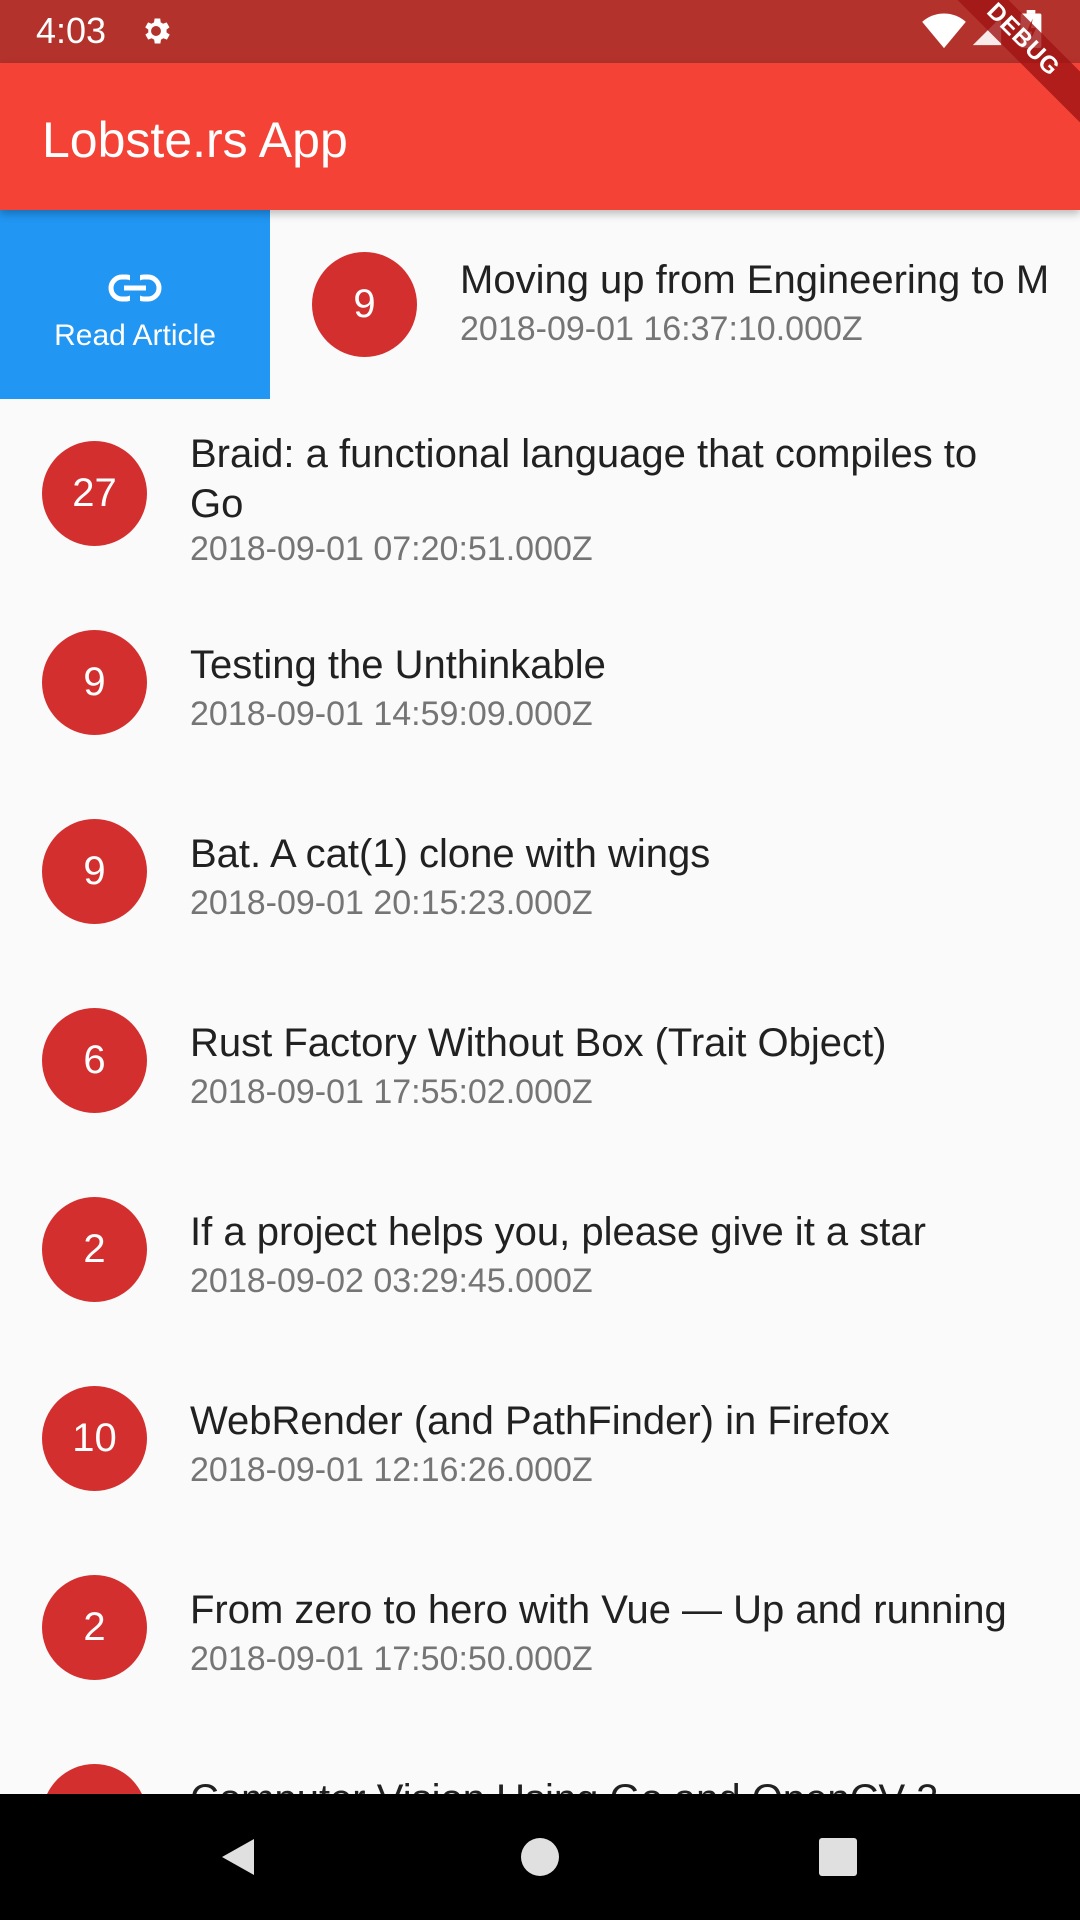 The width and height of the screenshot is (1080, 1920). What do you see at coordinates (94, 493) in the screenshot?
I see `score-badge: 27` at bounding box center [94, 493].